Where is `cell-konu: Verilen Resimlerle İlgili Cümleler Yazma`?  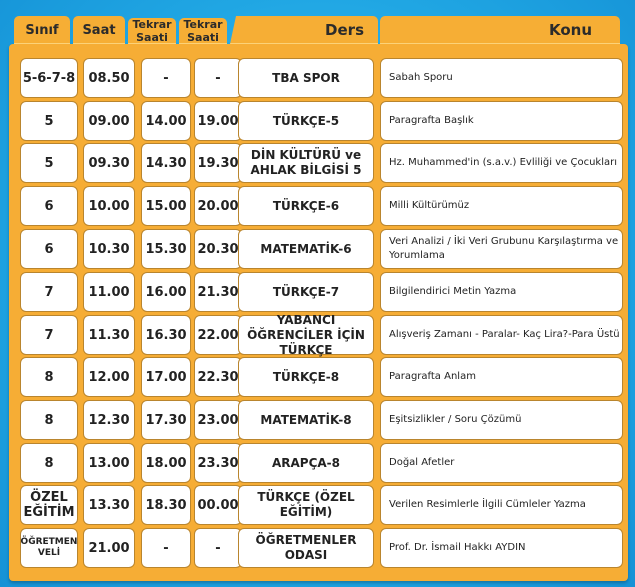
cell-konu: Verilen Resimlerle İlgili Cümleler Yazma is located at coordinates (501, 505).